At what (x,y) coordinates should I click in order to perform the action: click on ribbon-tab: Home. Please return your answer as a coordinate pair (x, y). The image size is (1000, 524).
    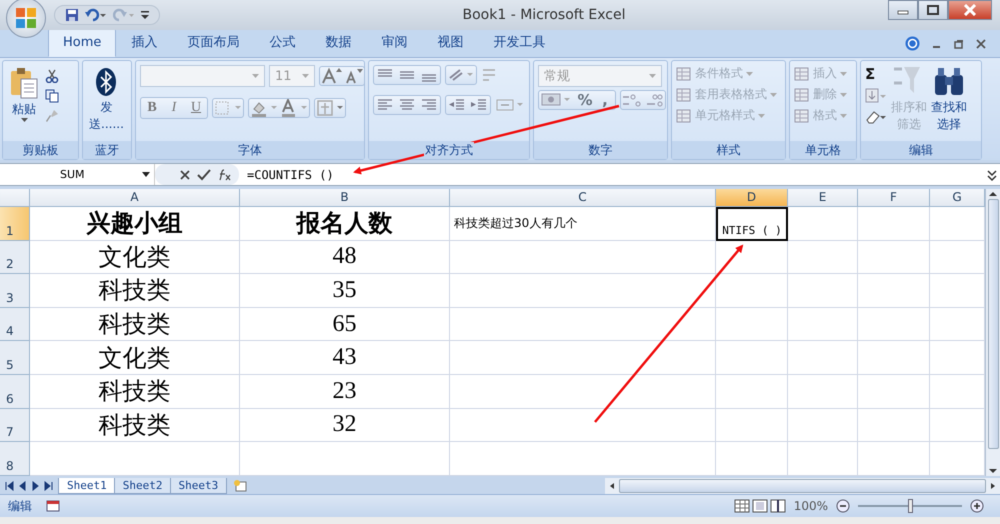
    Looking at the image, I should click on (82, 42).